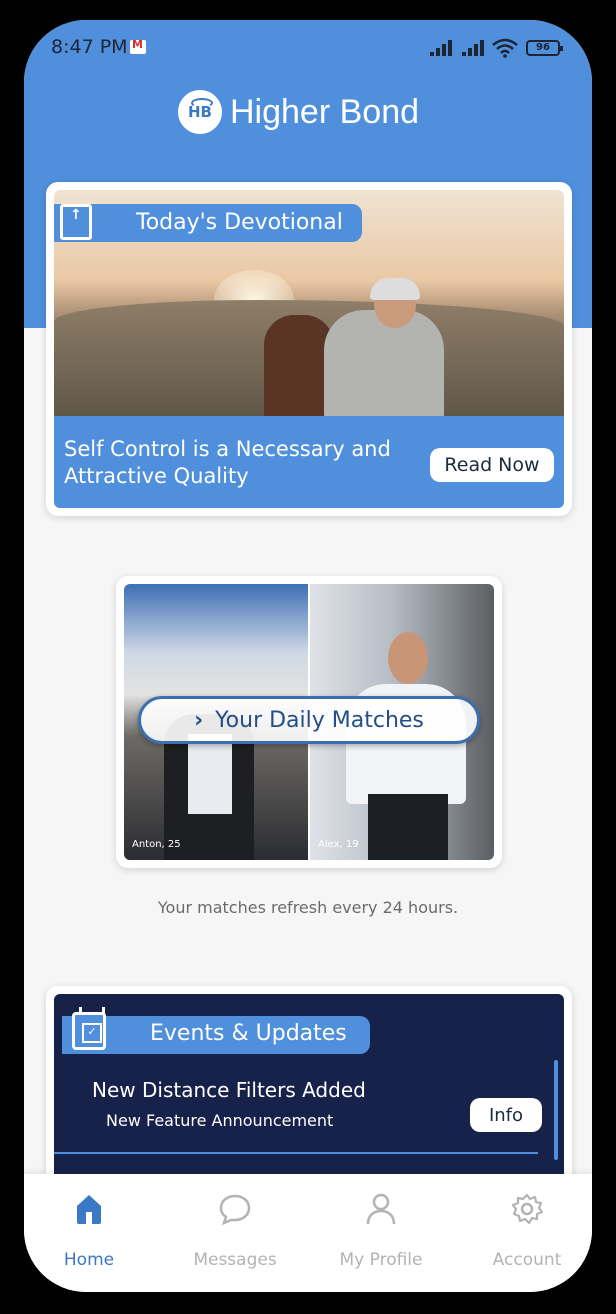  What do you see at coordinates (89, 1231) in the screenshot?
I see `nav-item-home: Home` at bounding box center [89, 1231].